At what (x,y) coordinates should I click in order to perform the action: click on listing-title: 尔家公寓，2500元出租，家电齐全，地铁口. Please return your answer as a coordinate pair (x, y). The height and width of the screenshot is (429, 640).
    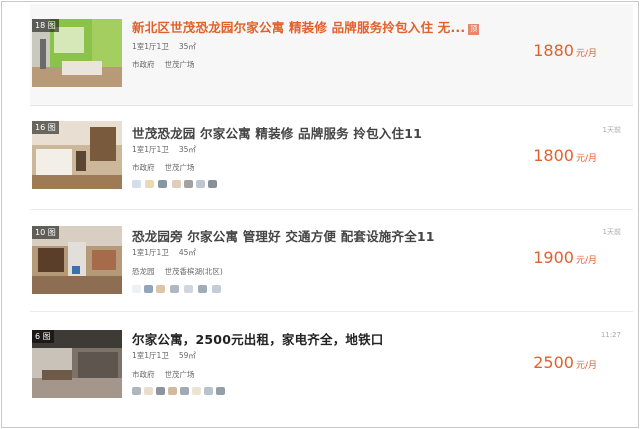
    Looking at the image, I should click on (258, 338).